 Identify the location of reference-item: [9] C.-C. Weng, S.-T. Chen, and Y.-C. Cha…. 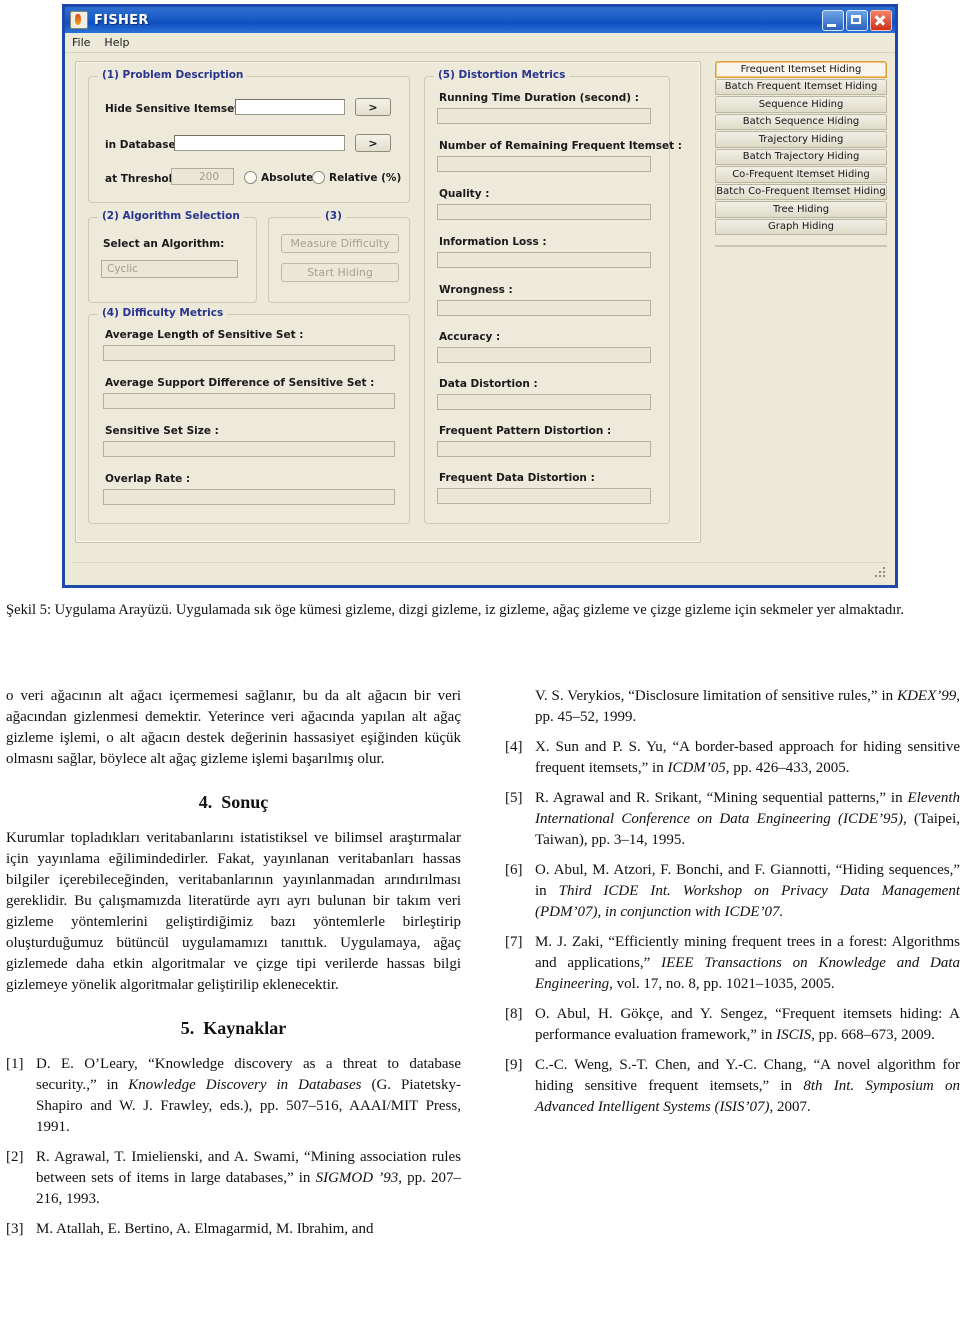
(732, 1086).